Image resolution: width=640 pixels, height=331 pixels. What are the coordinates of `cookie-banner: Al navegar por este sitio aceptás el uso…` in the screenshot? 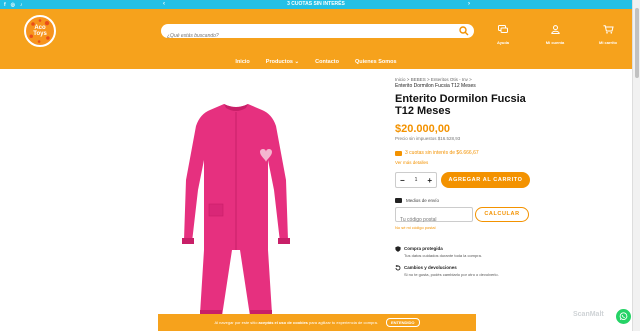 It's located at (317, 322).